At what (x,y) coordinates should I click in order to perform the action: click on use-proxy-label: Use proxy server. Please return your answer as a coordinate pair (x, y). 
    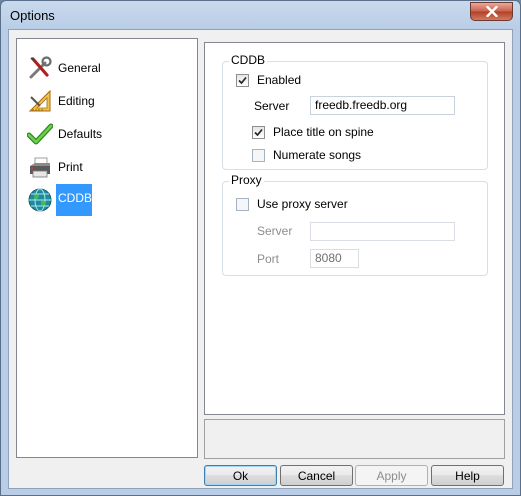
    Looking at the image, I should click on (302, 204).